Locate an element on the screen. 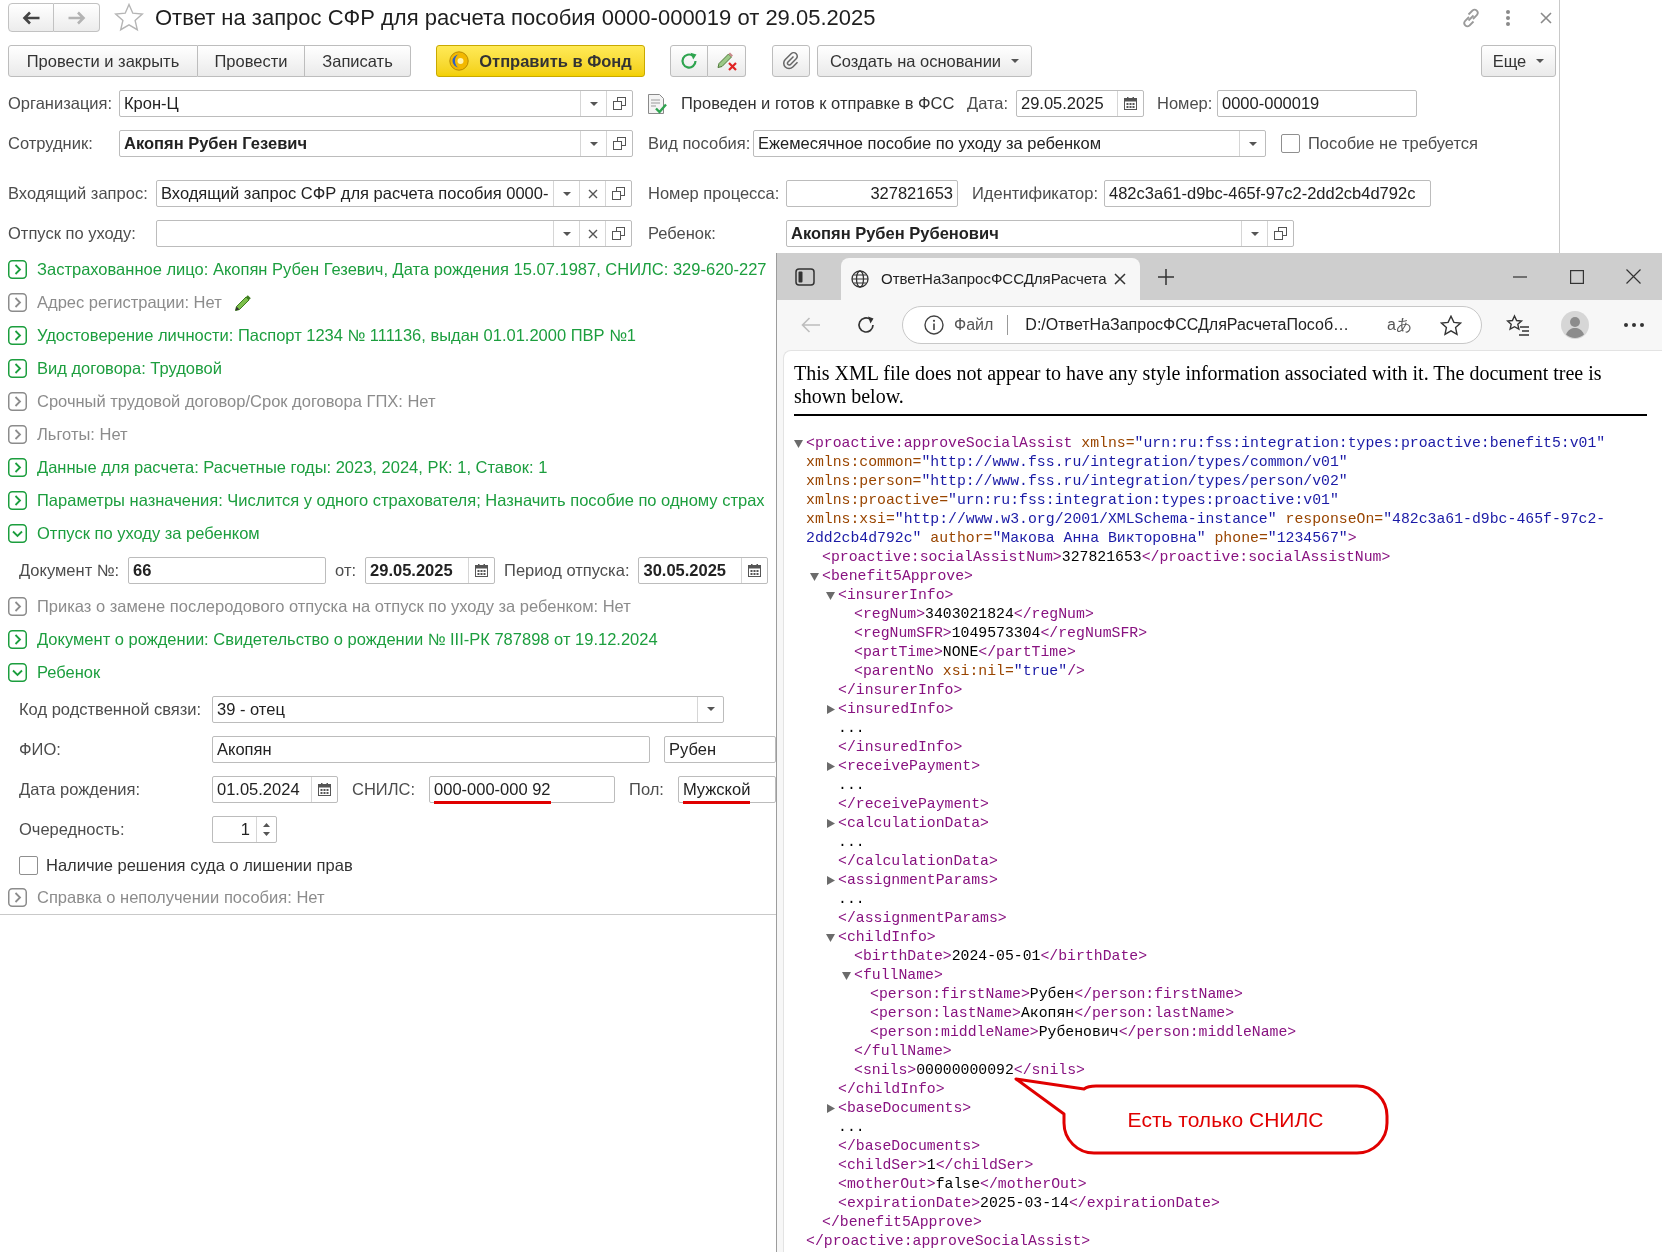 The width and height of the screenshot is (1662, 1252). create-based-on-button: Создать на основании is located at coordinates (924, 61).